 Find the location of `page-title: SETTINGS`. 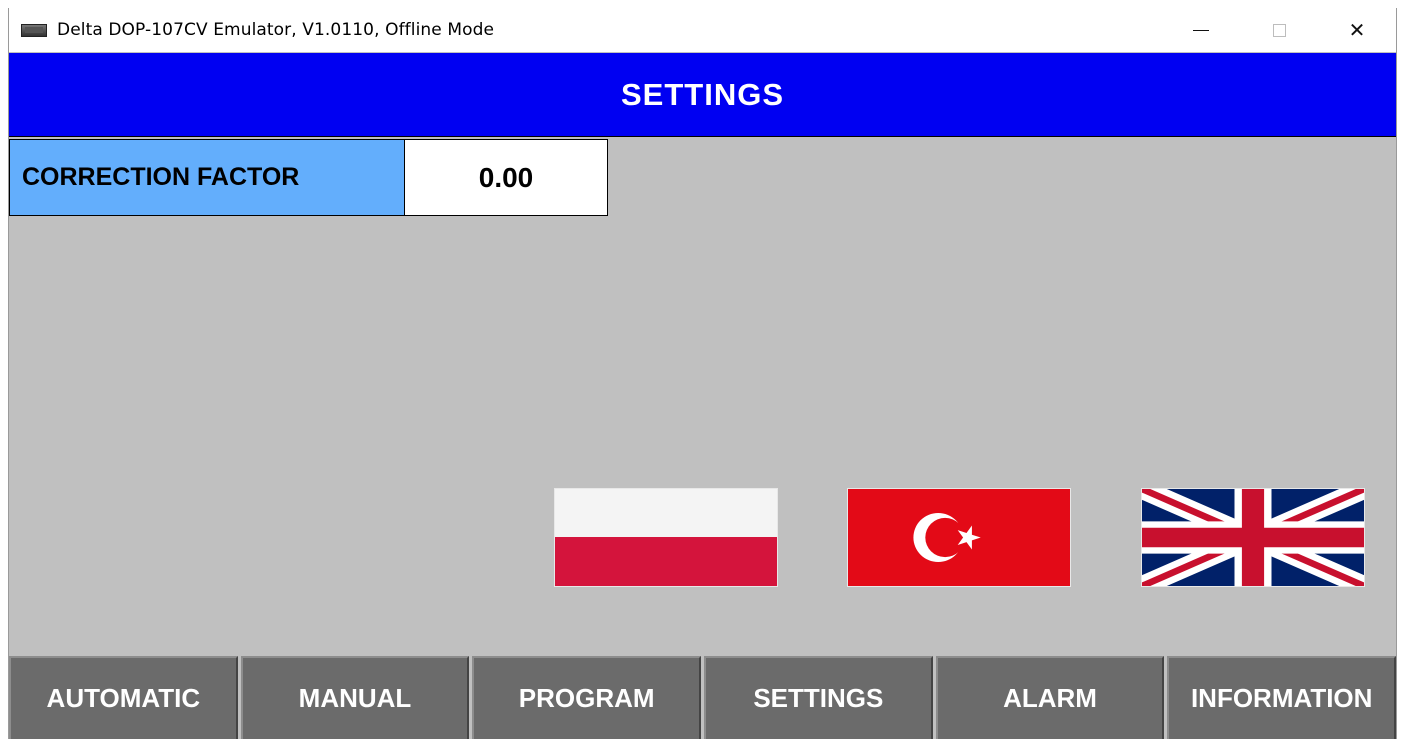

page-title: SETTINGS is located at coordinates (702, 94).